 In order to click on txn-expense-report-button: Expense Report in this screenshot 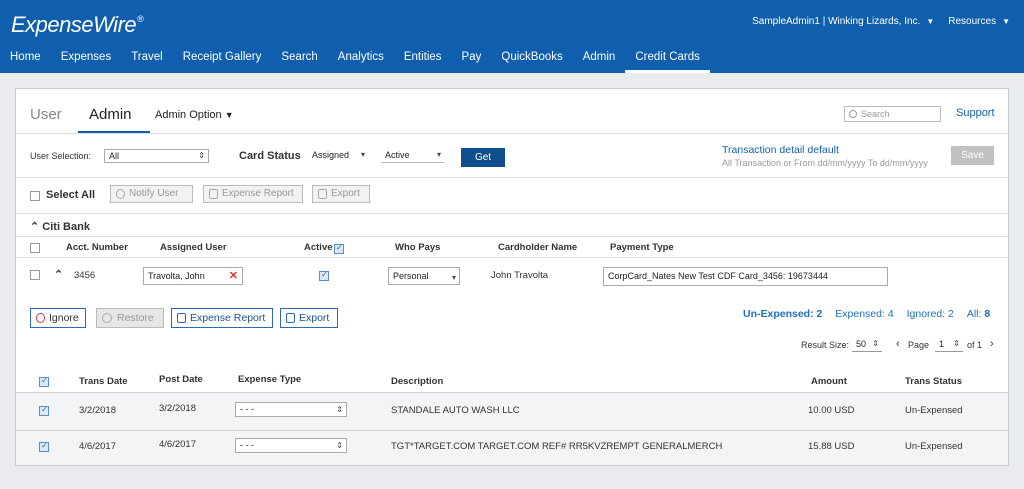, I will do `click(222, 318)`.